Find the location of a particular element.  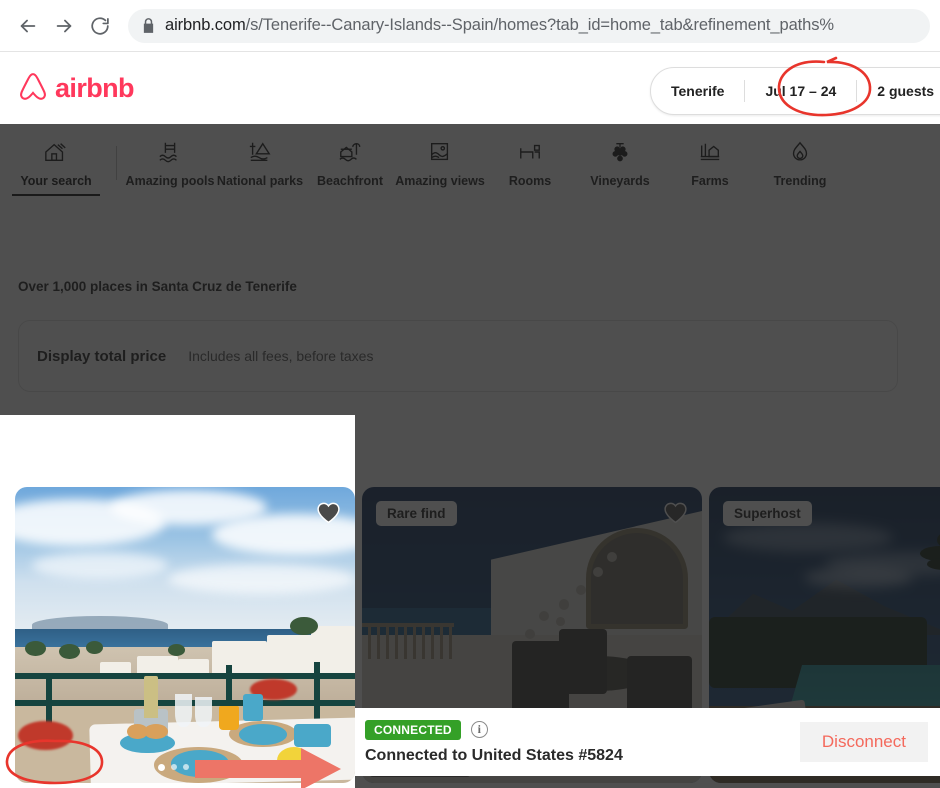

house-search-icon is located at coordinates (56, 152).